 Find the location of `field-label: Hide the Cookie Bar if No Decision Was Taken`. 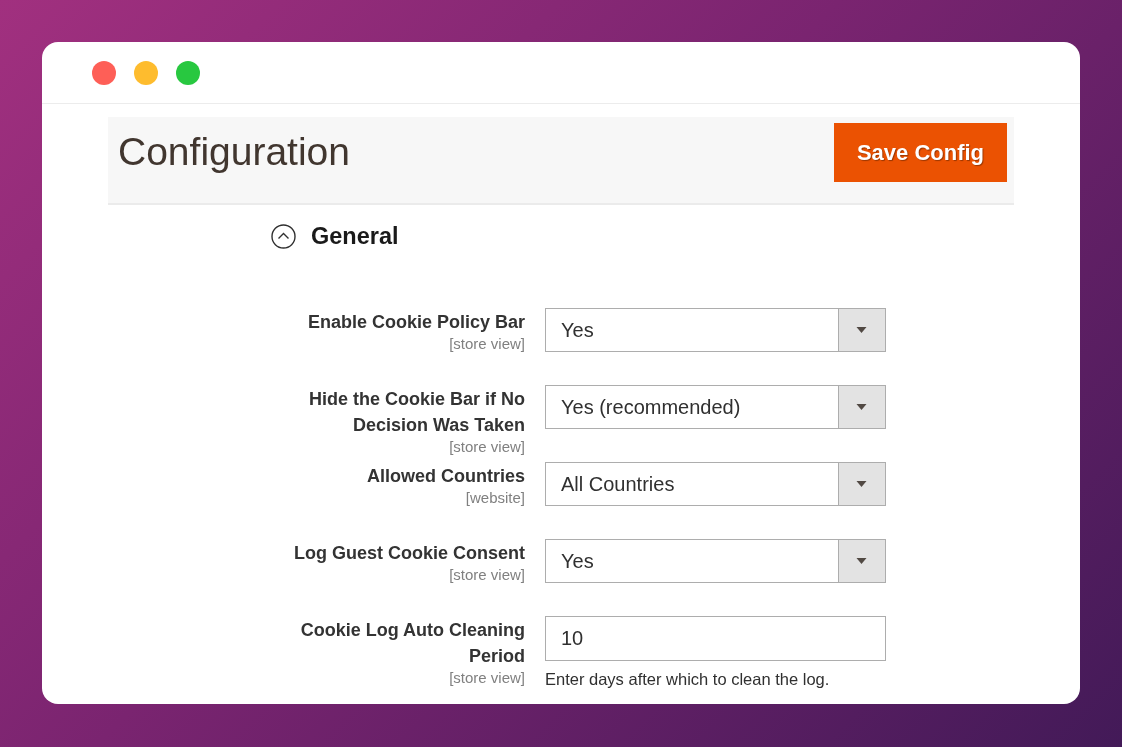

field-label: Hide the Cookie Bar if No Decision Was Taken is located at coordinates (416, 412).